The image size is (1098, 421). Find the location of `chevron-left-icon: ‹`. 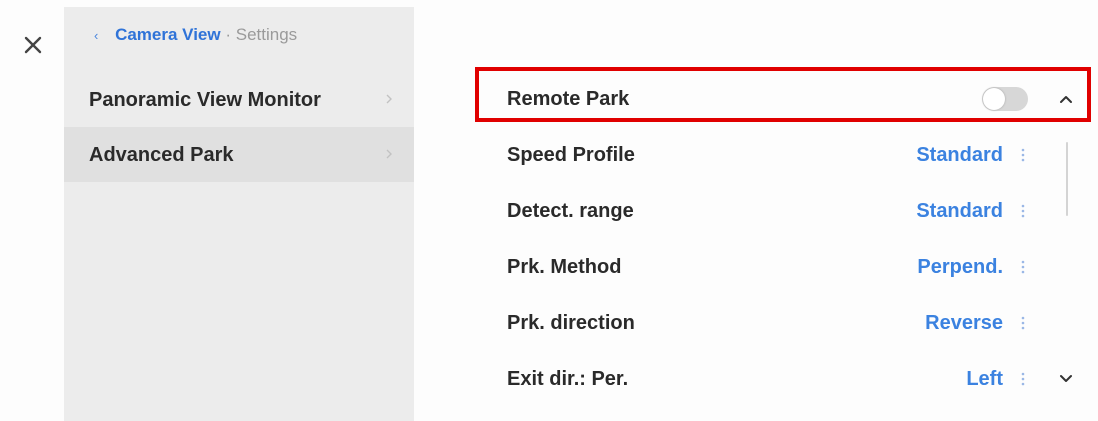

chevron-left-icon: ‹ is located at coordinates (96, 35).